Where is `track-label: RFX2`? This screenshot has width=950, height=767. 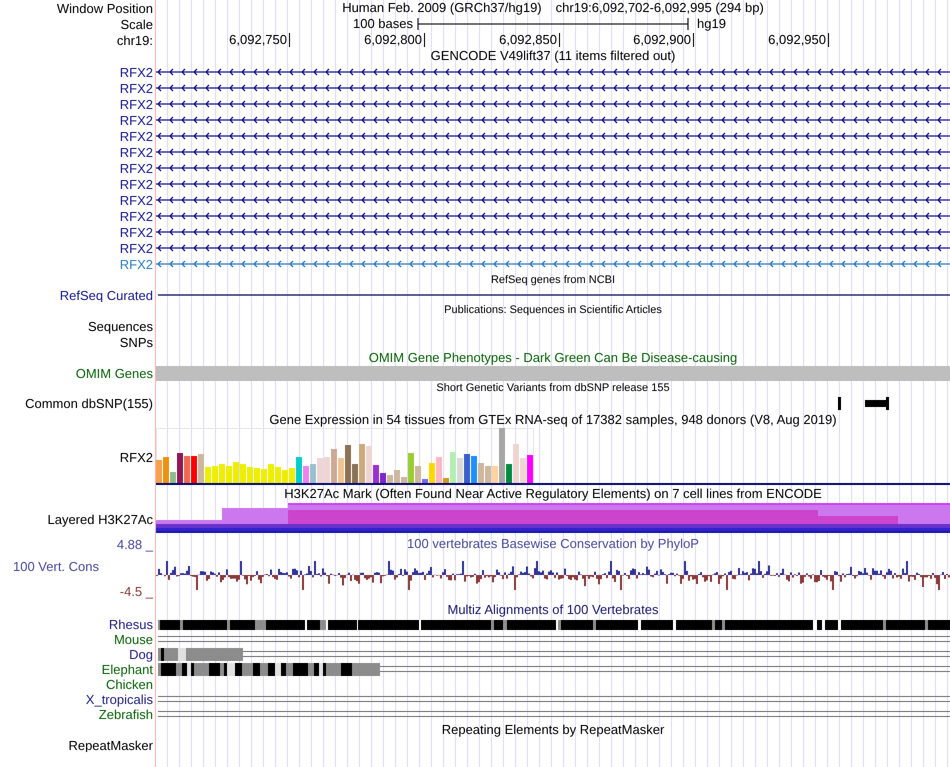 track-label: RFX2 is located at coordinates (136, 457).